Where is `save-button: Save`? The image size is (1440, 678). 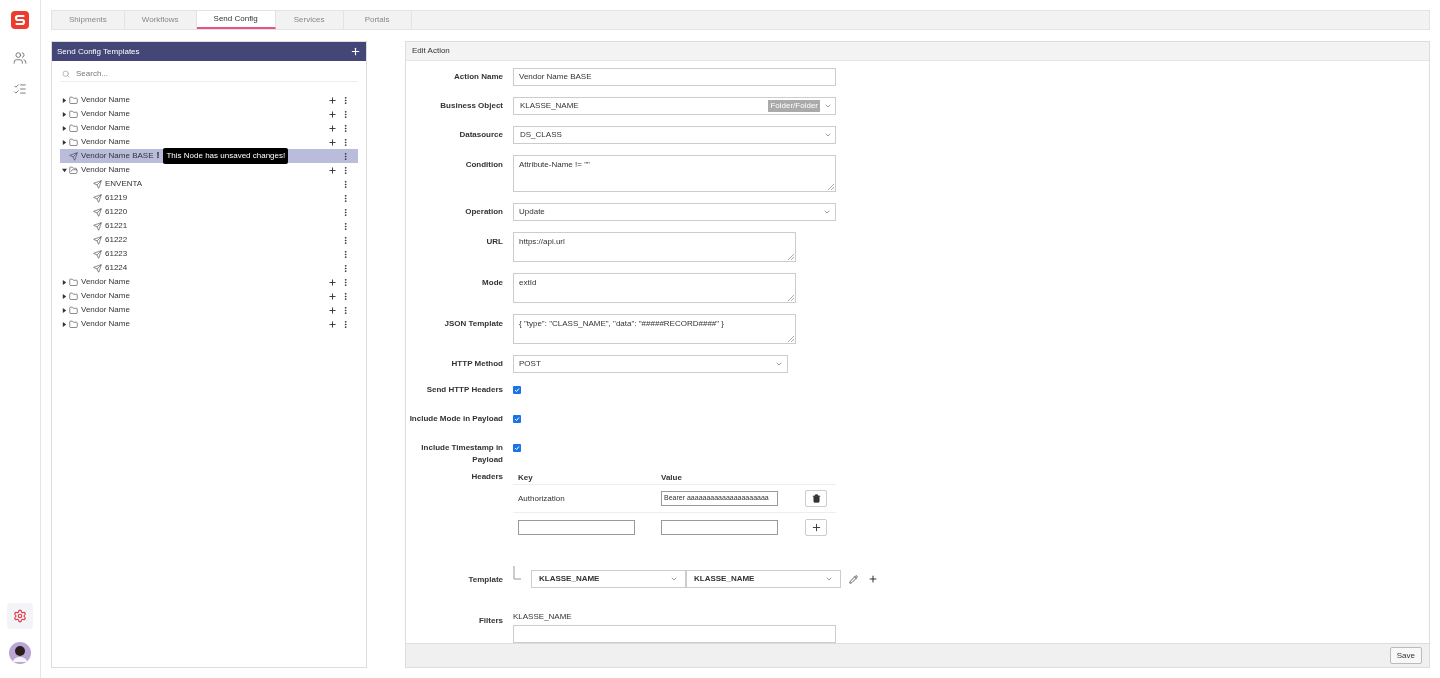 save-button: Save is located at coordinates (1405, 655).